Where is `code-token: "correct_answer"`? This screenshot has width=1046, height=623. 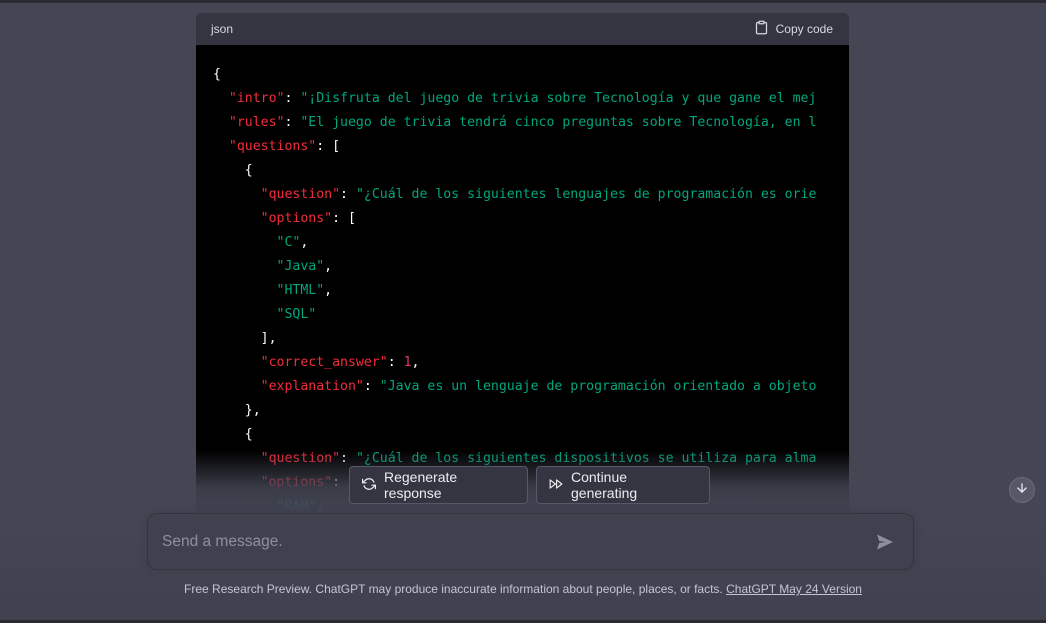 code-token: "correct_answer" is located at coordinates (324, 362).